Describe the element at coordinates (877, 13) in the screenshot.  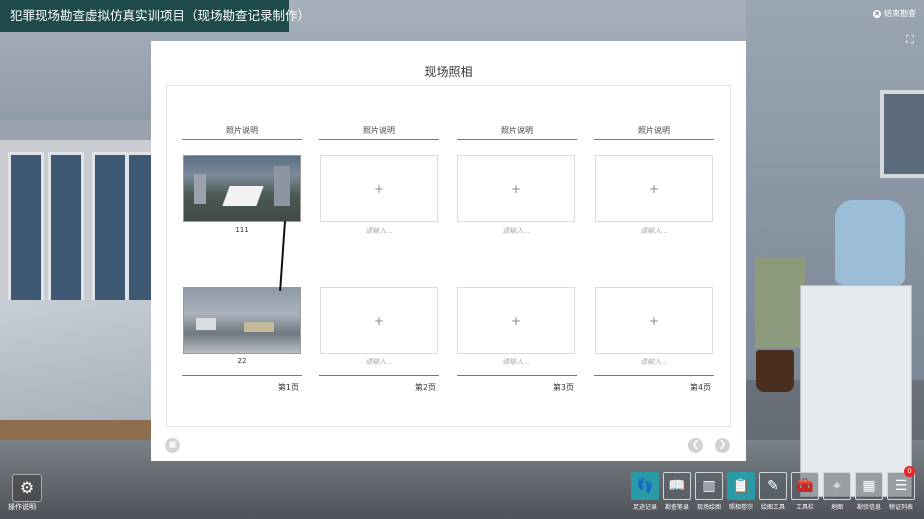
I see `close-icon: ✕` at that location.